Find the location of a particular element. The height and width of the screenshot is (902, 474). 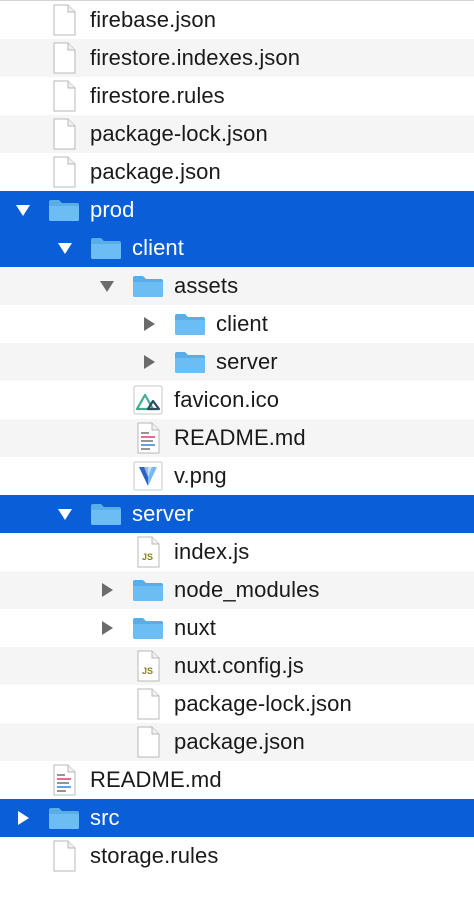

item-label: v.png is located at coordinates (200, 475).